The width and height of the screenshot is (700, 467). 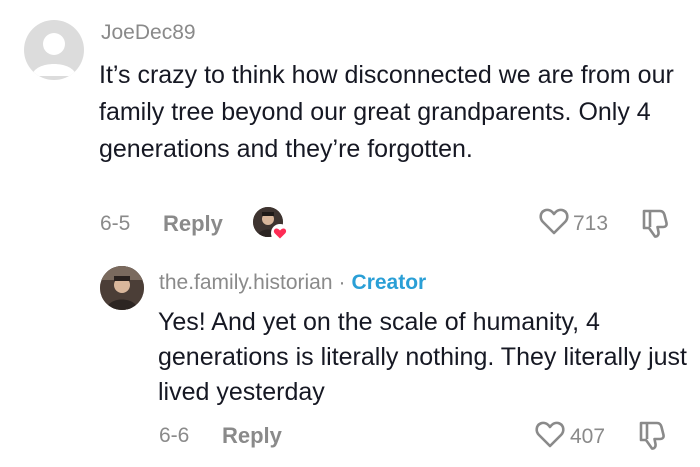 I want to click on like-button, so click(x=554, y=223).